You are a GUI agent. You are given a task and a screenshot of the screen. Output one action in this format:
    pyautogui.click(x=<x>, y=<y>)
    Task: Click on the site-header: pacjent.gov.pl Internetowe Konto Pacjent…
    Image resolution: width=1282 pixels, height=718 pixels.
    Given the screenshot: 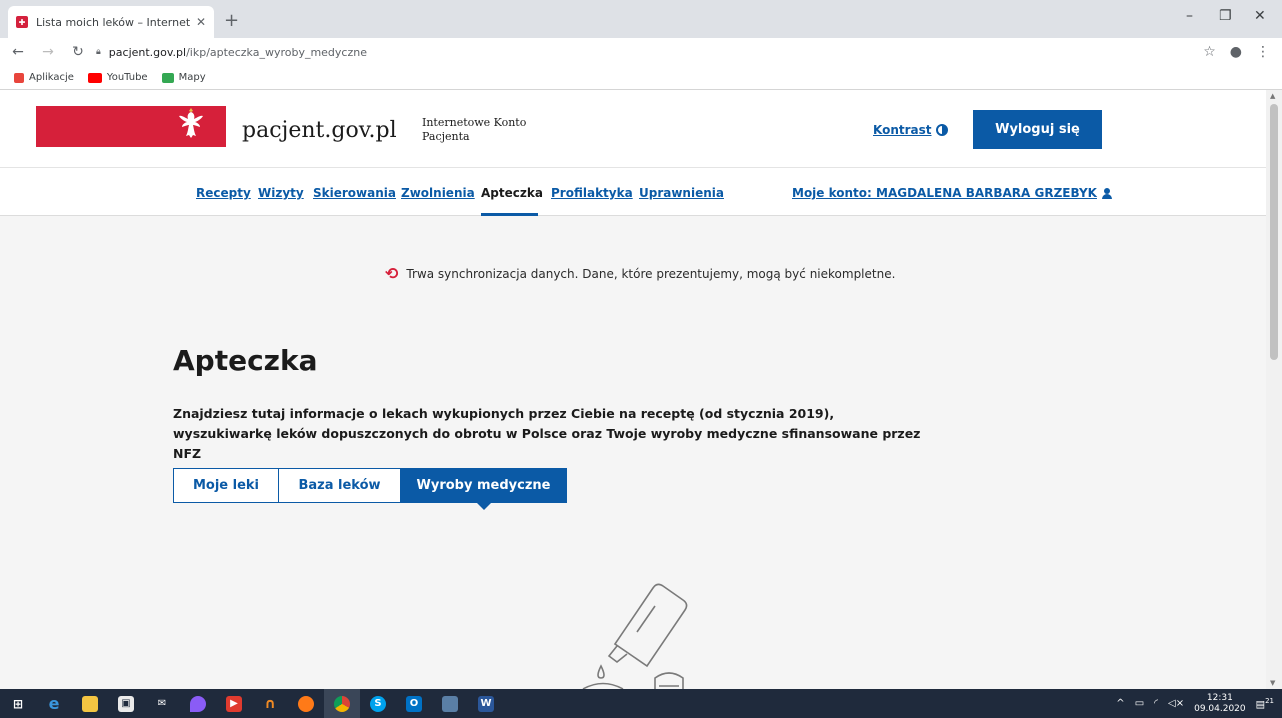 What is the action you would take?
    pyautogui.click(x=633, y=129)
    